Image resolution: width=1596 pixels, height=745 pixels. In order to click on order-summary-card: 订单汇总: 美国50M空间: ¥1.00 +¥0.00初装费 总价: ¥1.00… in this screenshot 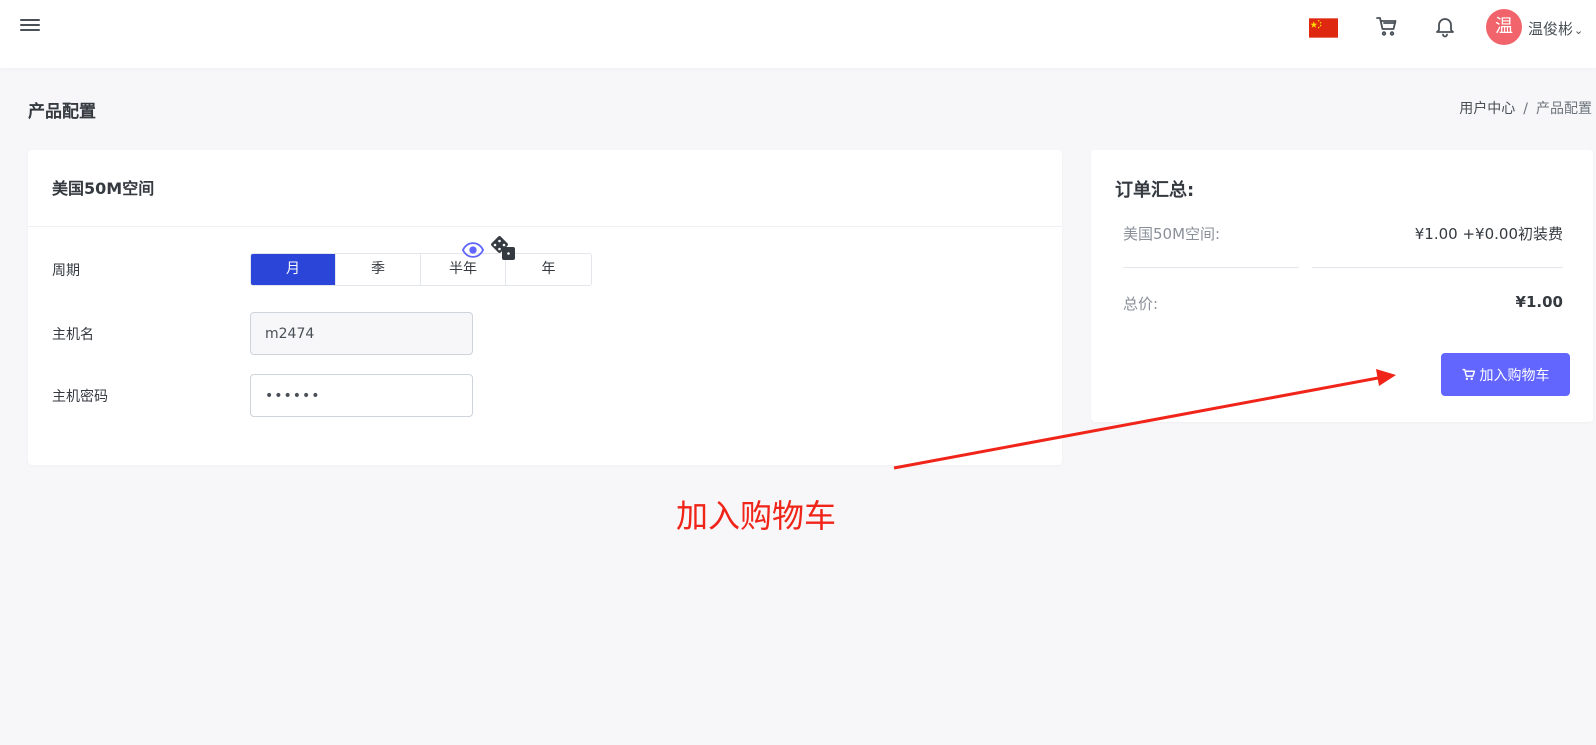, I will do `click(1342, 286)`.